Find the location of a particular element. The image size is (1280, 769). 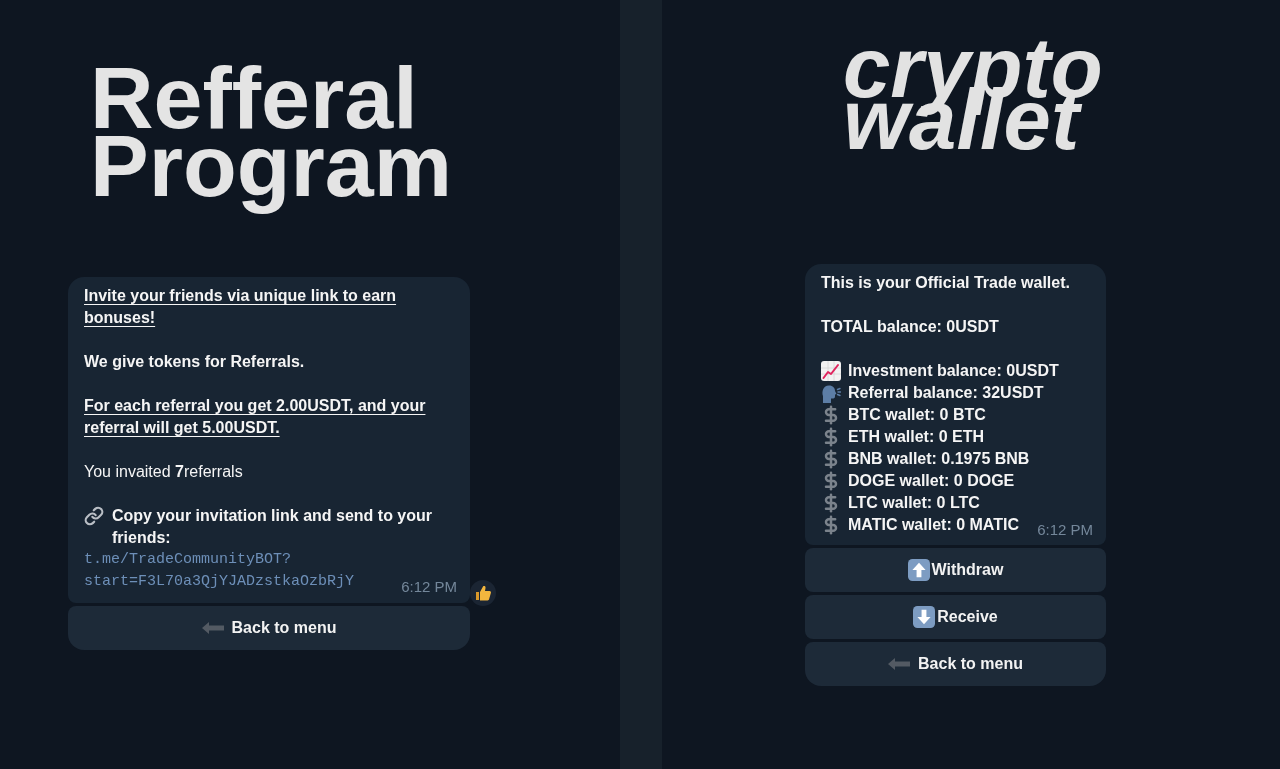

message-text: You invaited 7referrals is located at coordinates (164, 472).